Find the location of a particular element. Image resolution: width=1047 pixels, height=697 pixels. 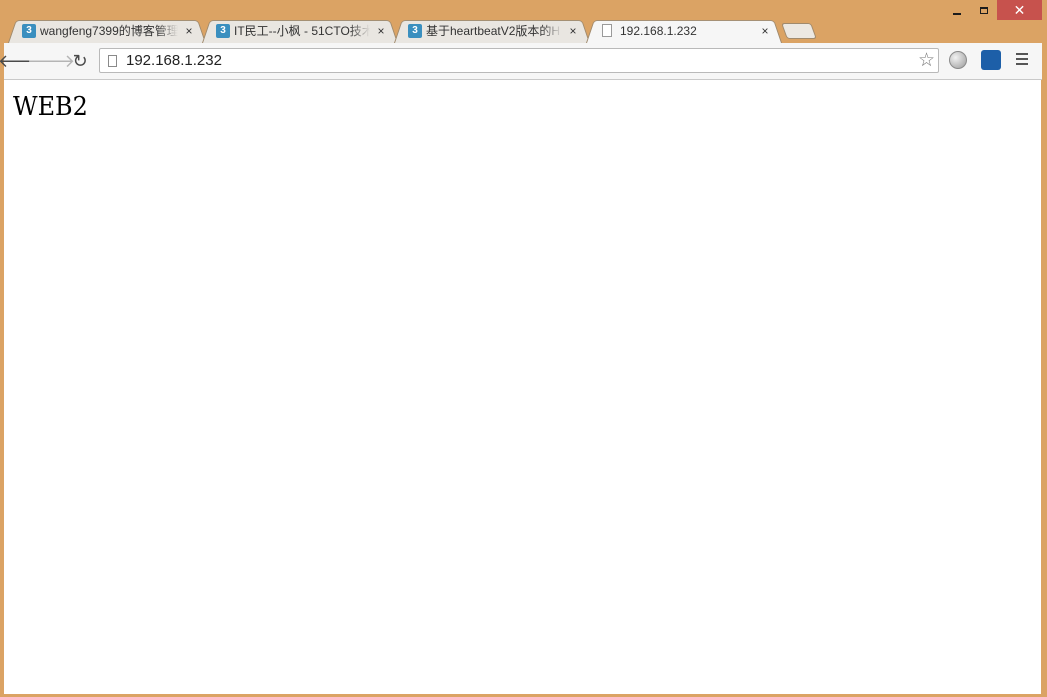

forward-arrow-icon: 🡒 is located at coordinates (51, 60).